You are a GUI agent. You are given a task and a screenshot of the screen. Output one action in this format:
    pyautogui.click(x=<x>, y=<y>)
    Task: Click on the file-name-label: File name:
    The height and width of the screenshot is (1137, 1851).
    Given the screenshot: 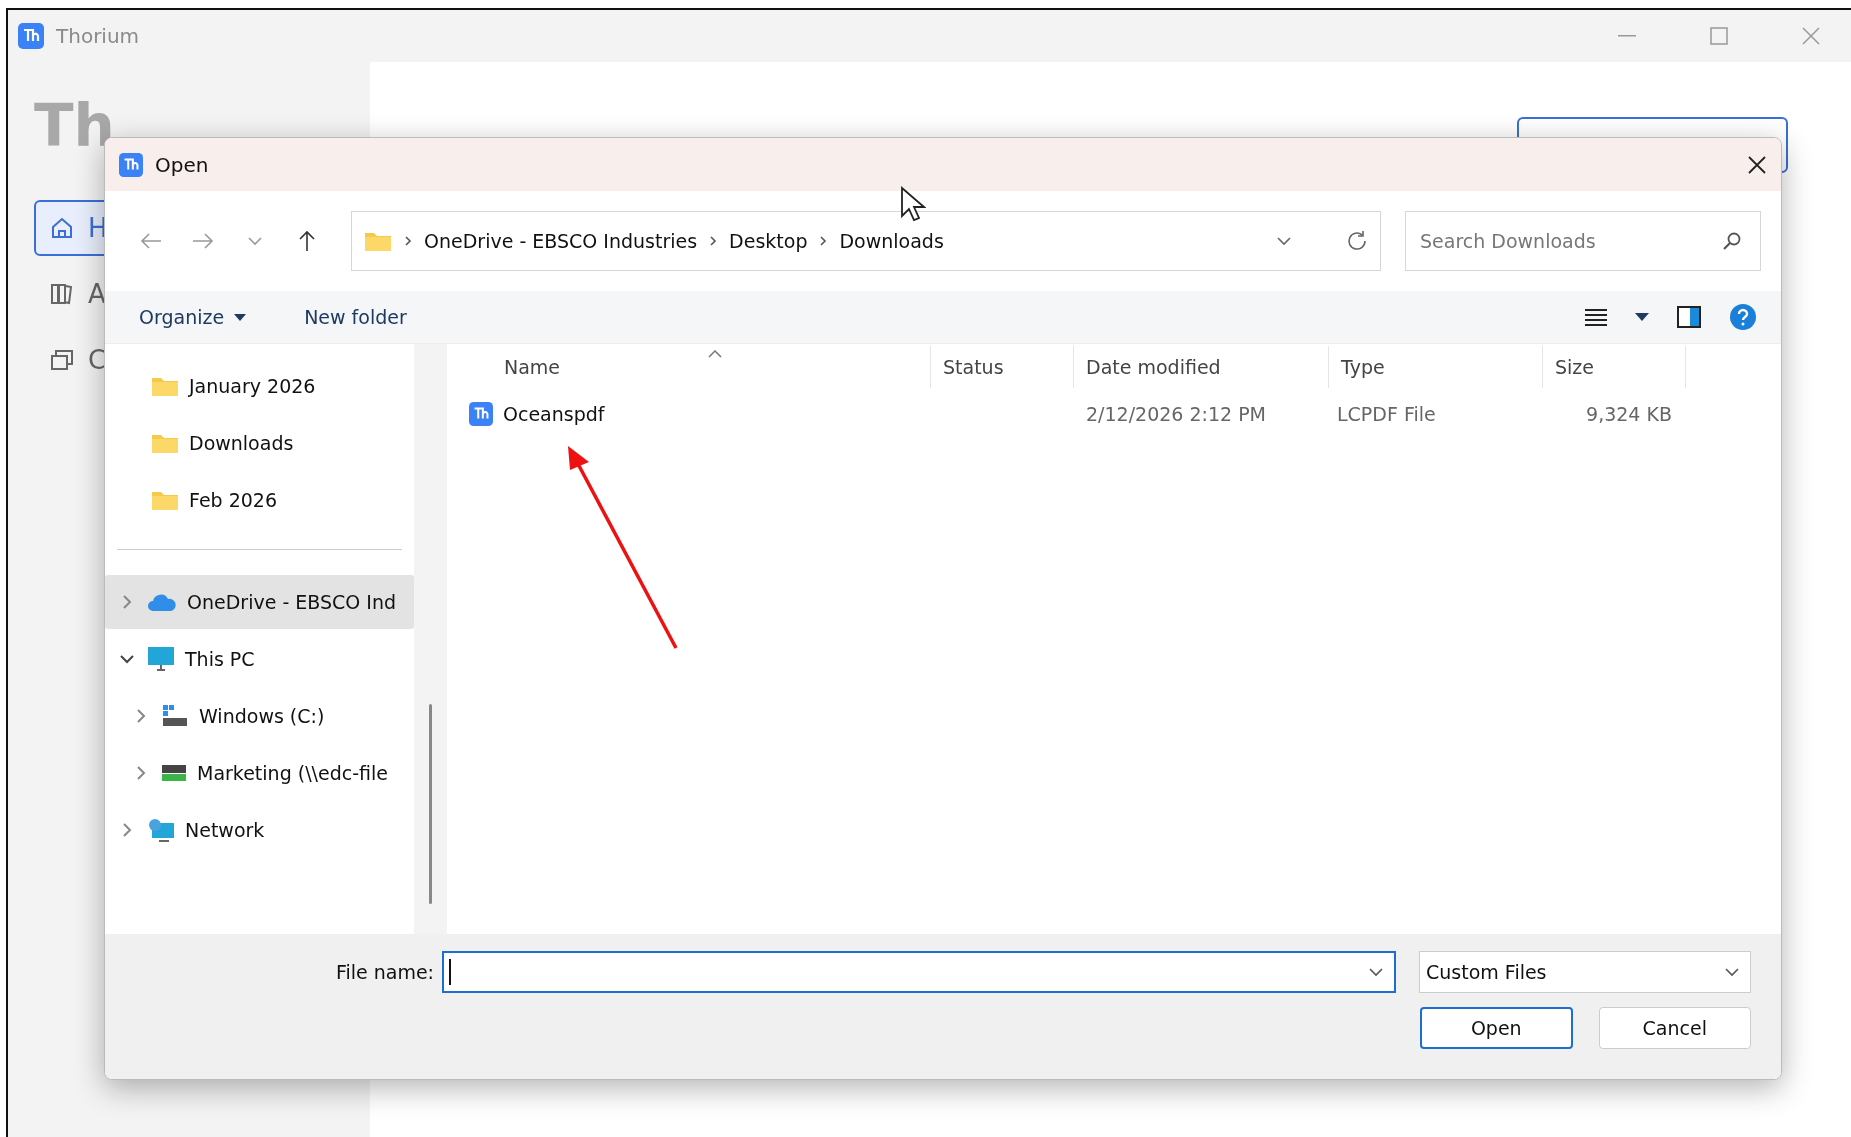 What is the action you would take?
    pyautogui.click(x=384, y=972)
    